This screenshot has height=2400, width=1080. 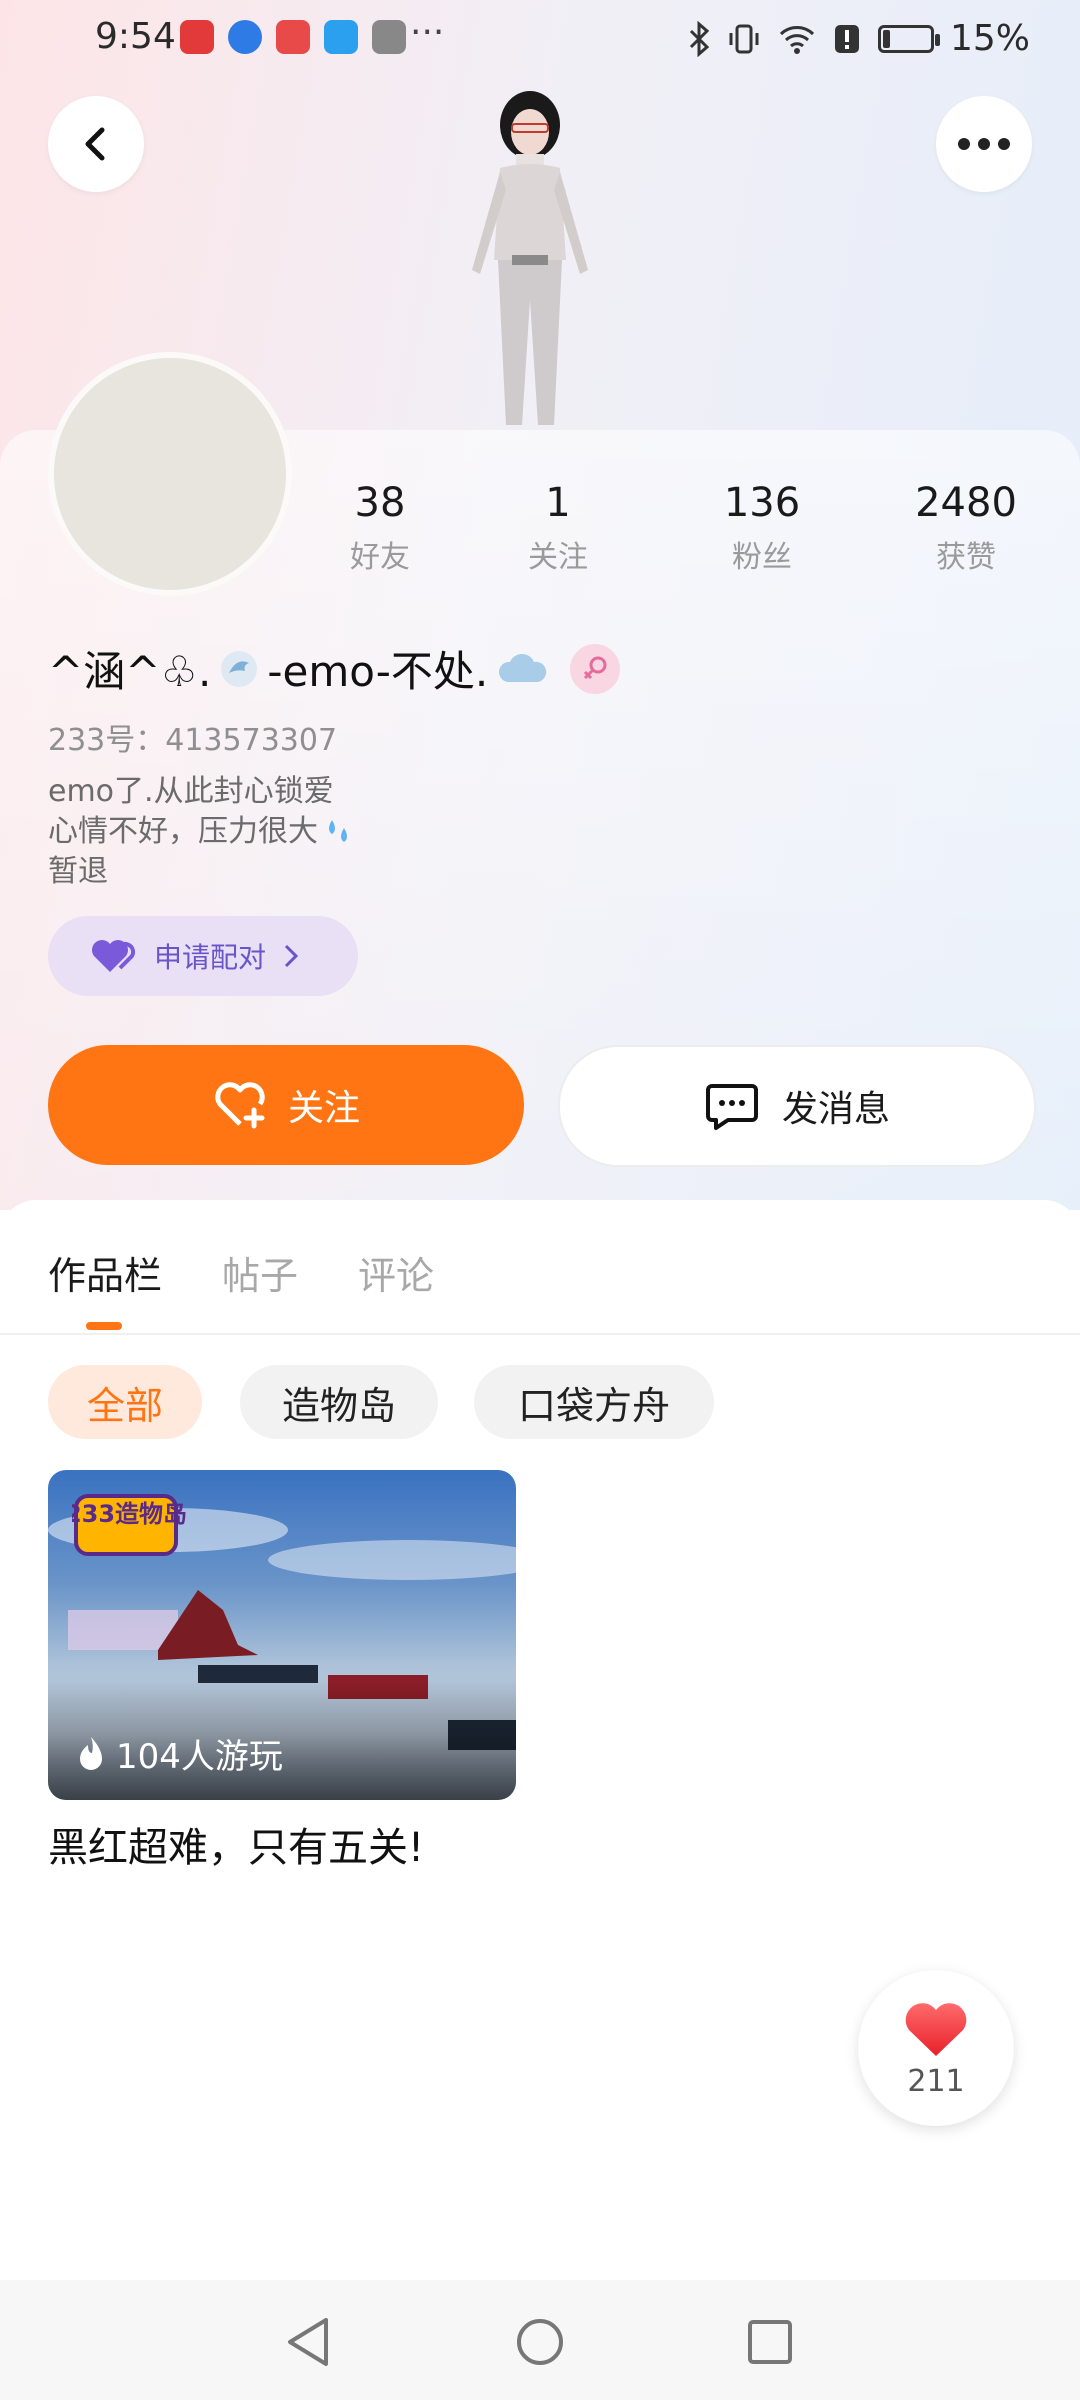 I want to click on like-button: 211, so click(x=936, y=2048).